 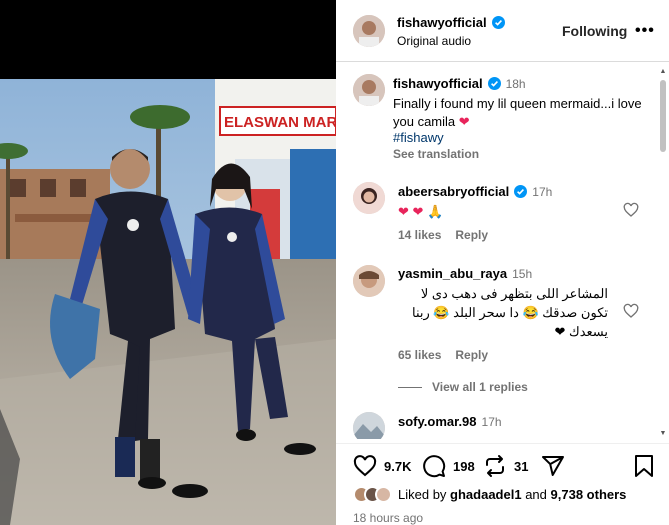 What do you see at coordinates (486, 494) in the screenshot?
I see `liked-by-user: ghadaadel1` at bounding box center [486, 494].